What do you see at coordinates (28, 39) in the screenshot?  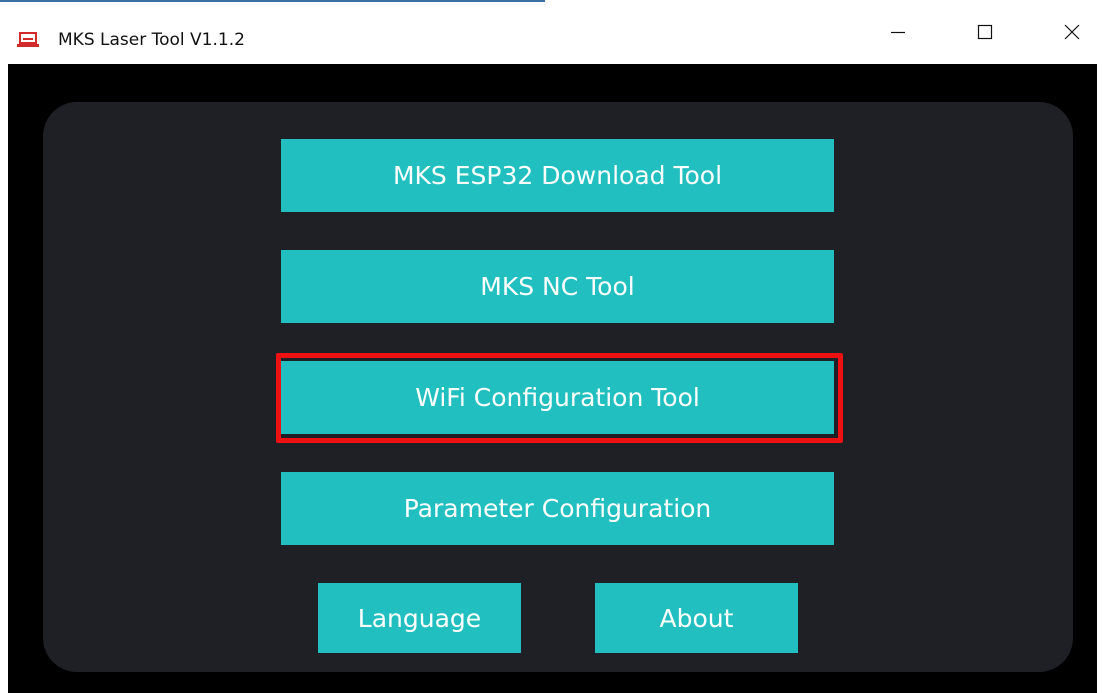 I see `laptop-icon` at bounding box center [28, 39].